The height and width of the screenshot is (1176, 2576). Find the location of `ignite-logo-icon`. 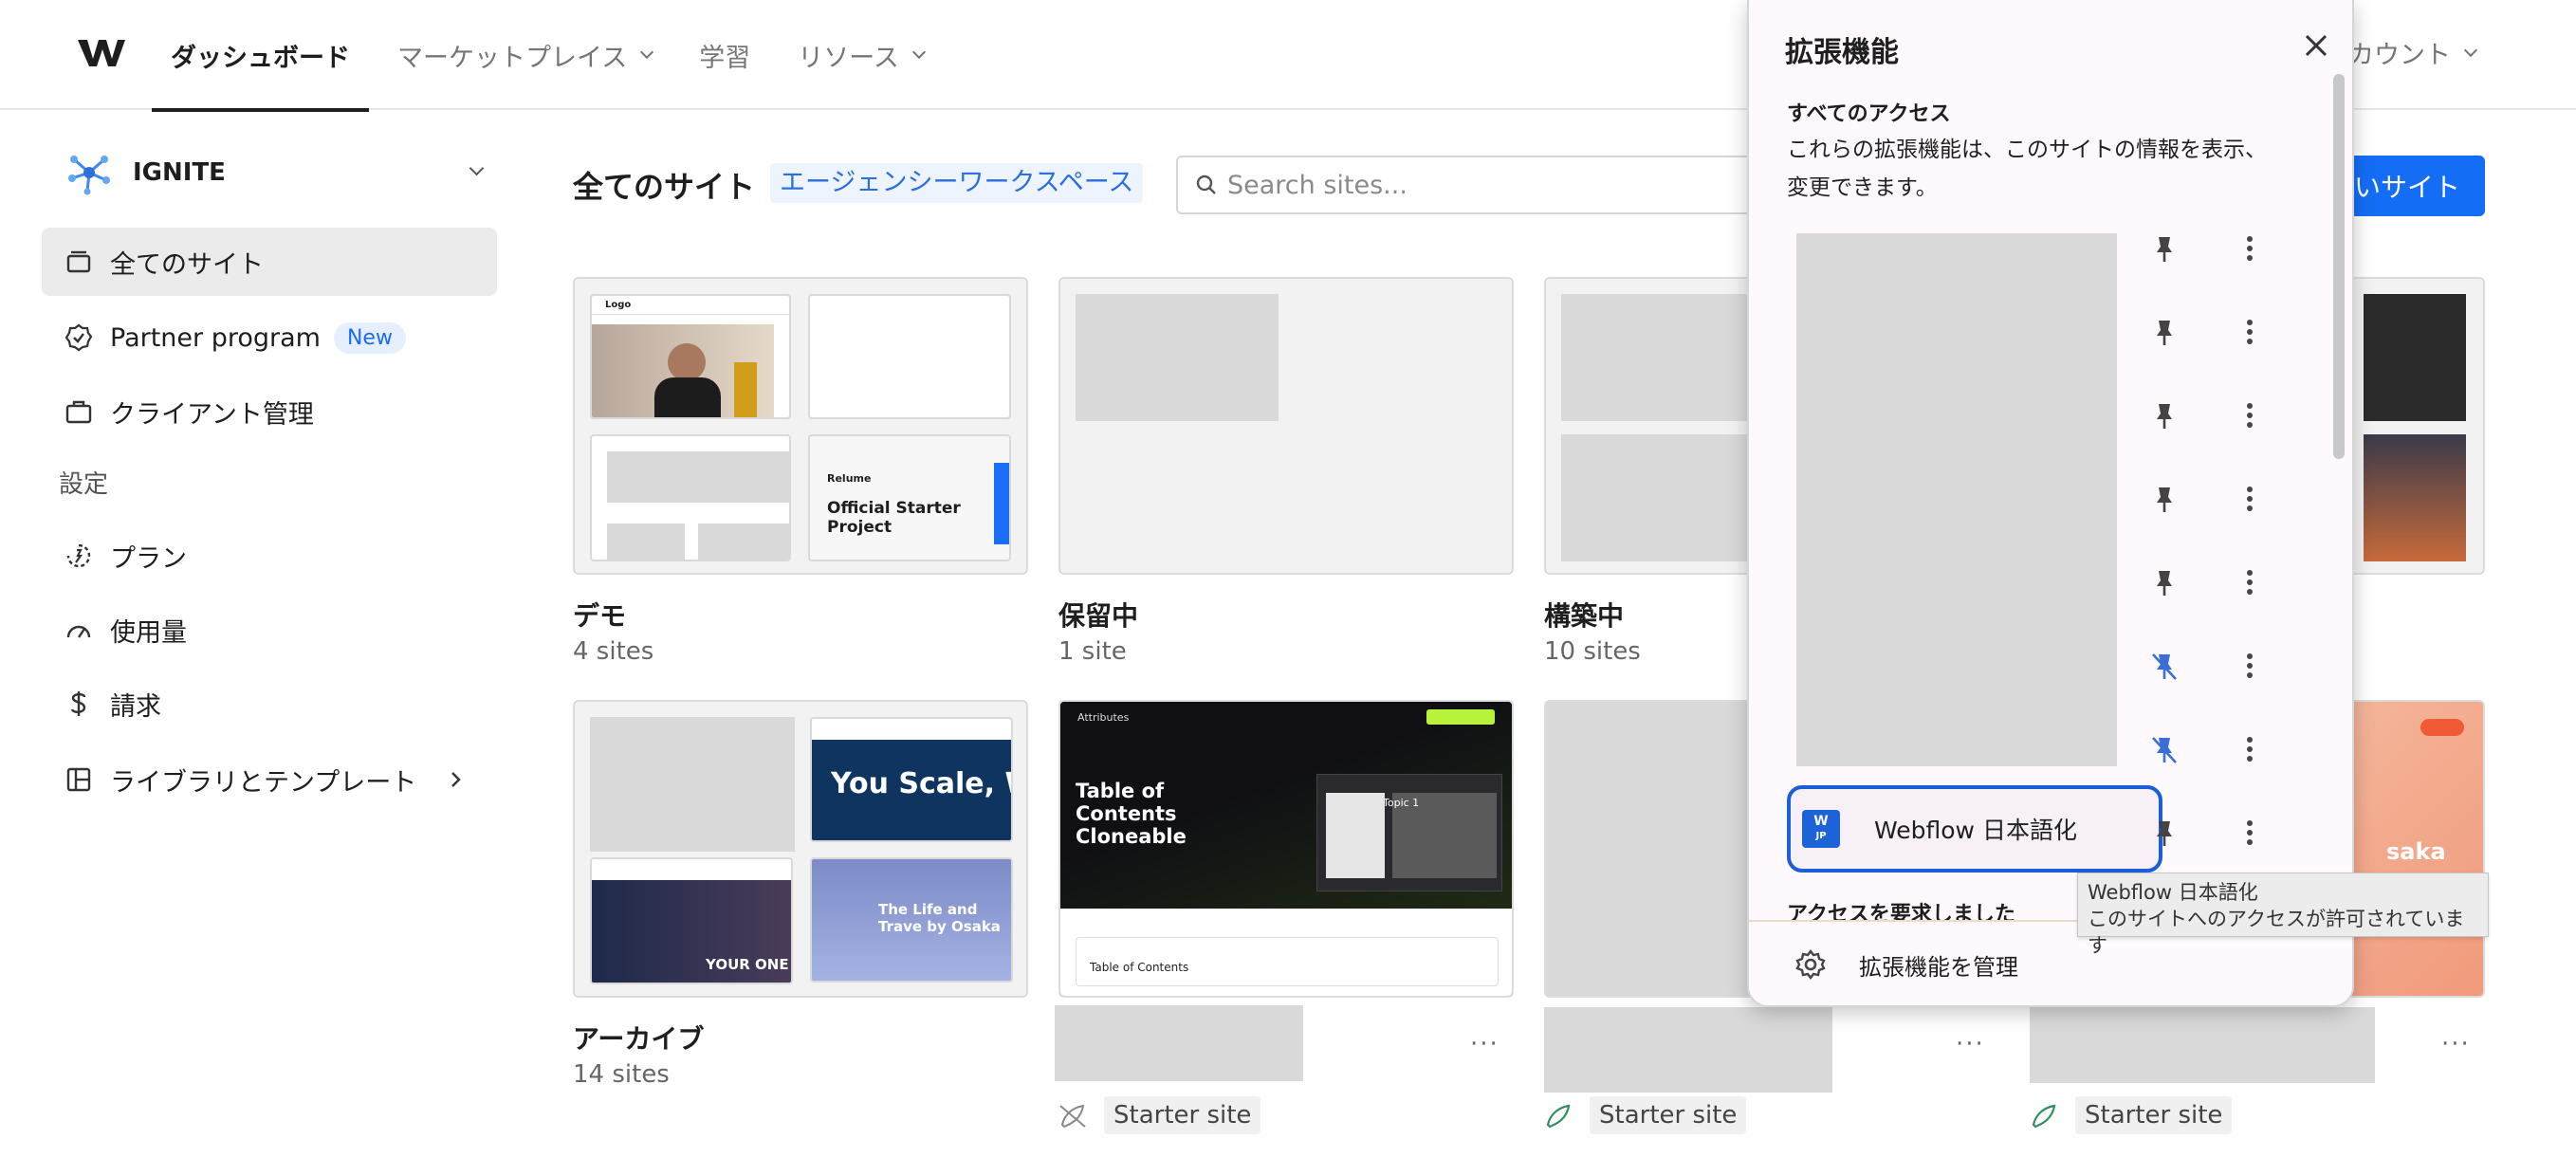

ignite-logo-icon is located at coordinates (89, 175).